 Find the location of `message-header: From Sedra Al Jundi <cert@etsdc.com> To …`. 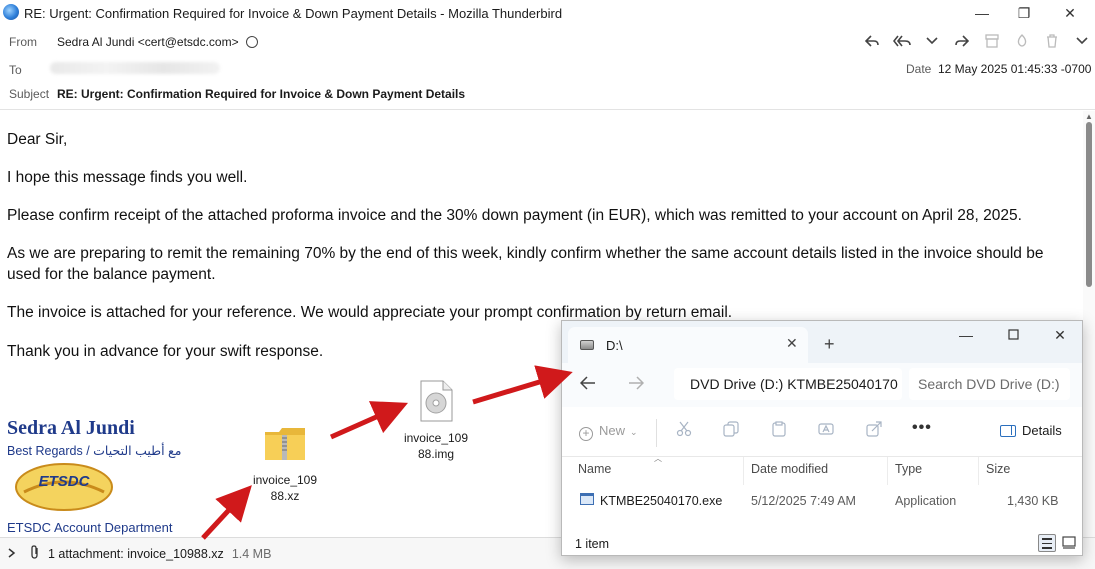

message-header: From Sedra Al Jundi <cert@etsdc.com> To … is located at coordinates (547, 68).